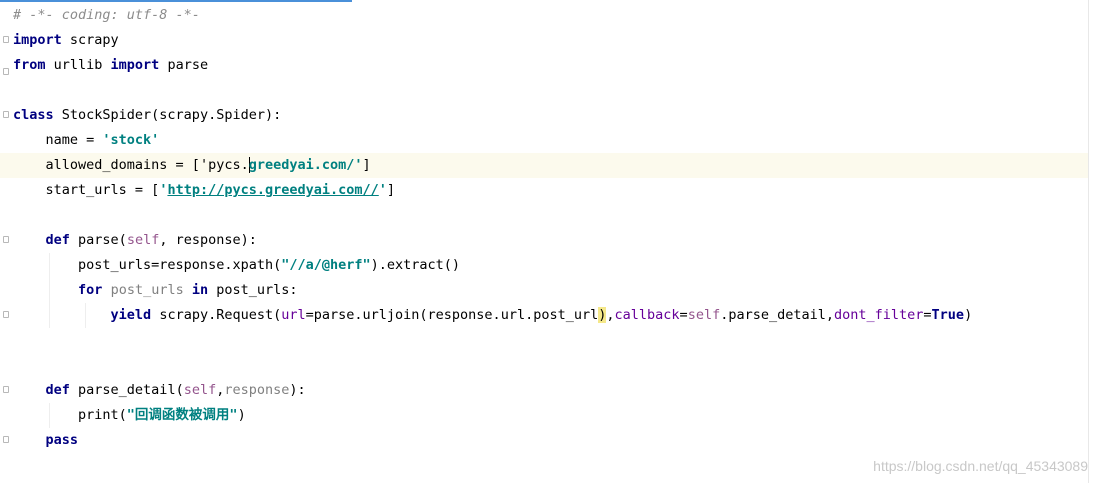  What do you see at coordinates (544, 40) in the screenshot?
I see `code-line: import scrapy` at bounding box center [544, 40].